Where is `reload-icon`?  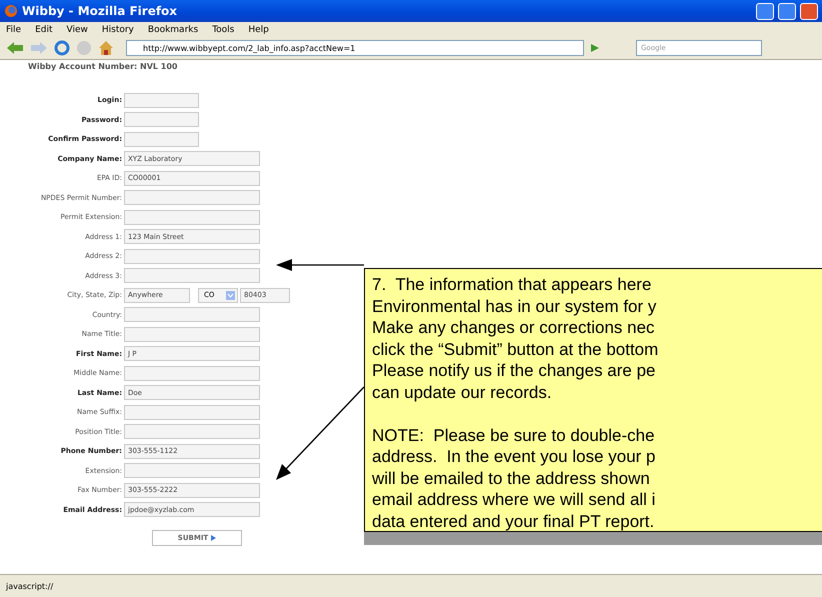 reload-icon is located at coordinates (62, 48).